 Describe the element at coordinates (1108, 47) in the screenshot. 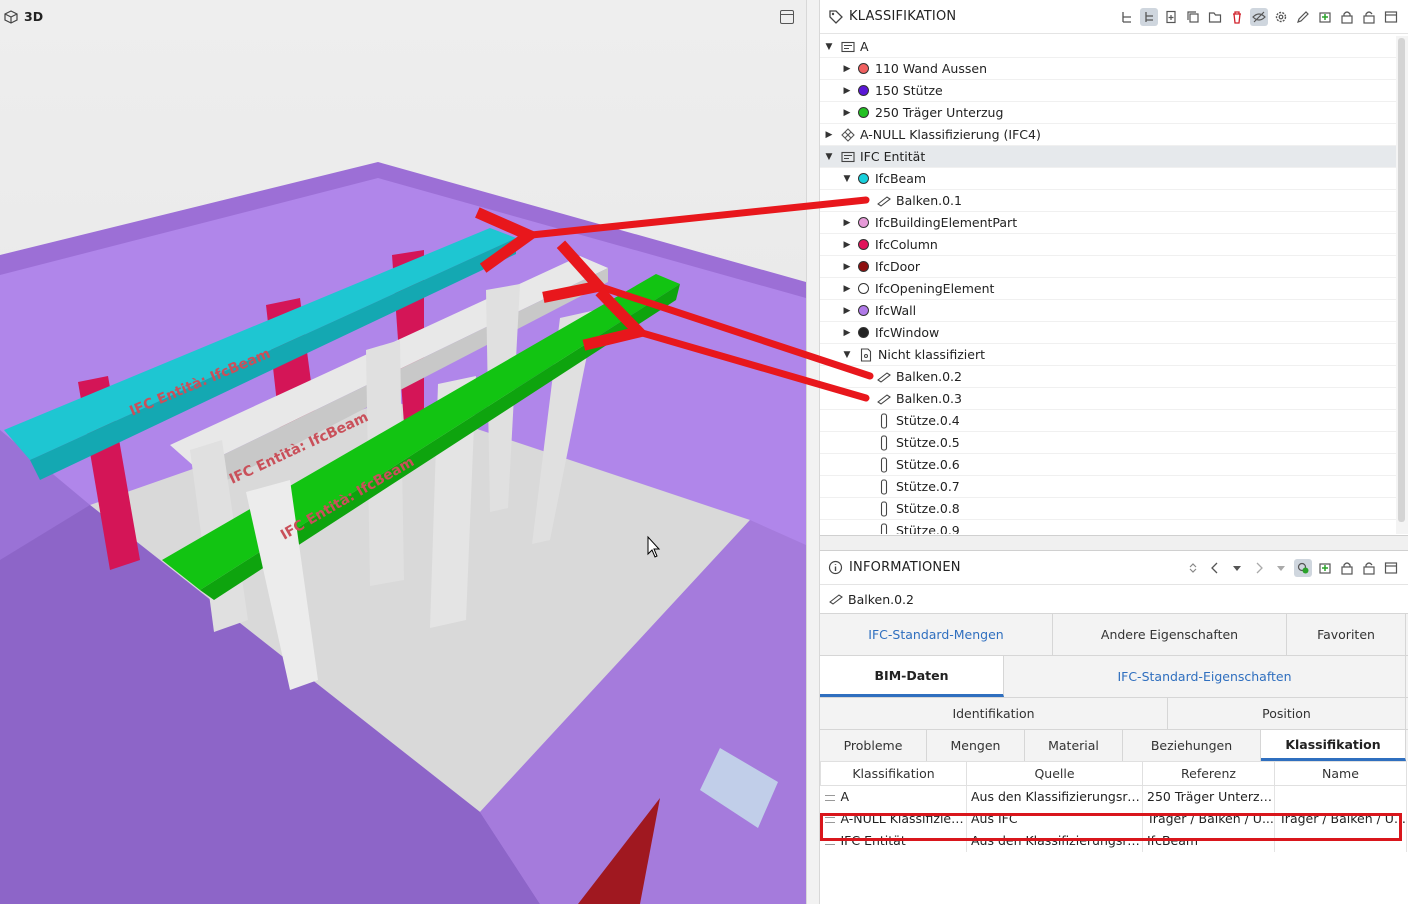

I see `tree-item: ▼ A` at that location.